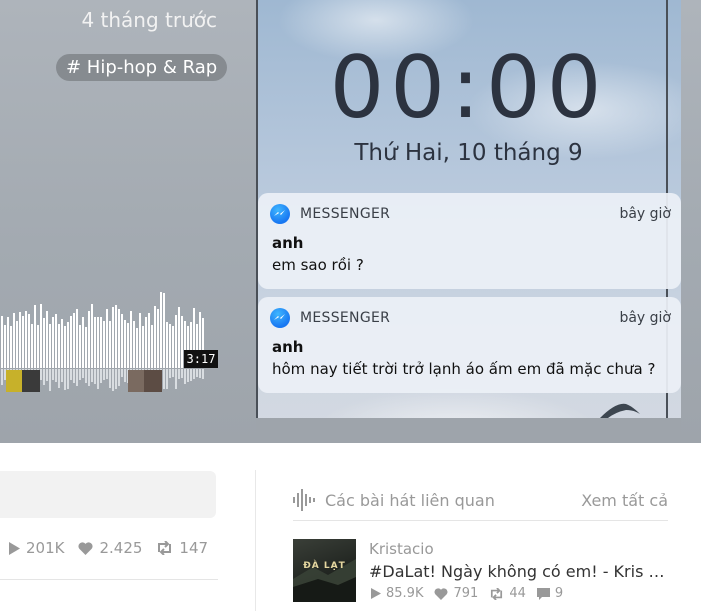 The width and height of the screenshot is (701, 611). What do you see at coordinates (110, 548) in the screenshot?
I see `like-count: 2.425` at bounding box center [110, 548].